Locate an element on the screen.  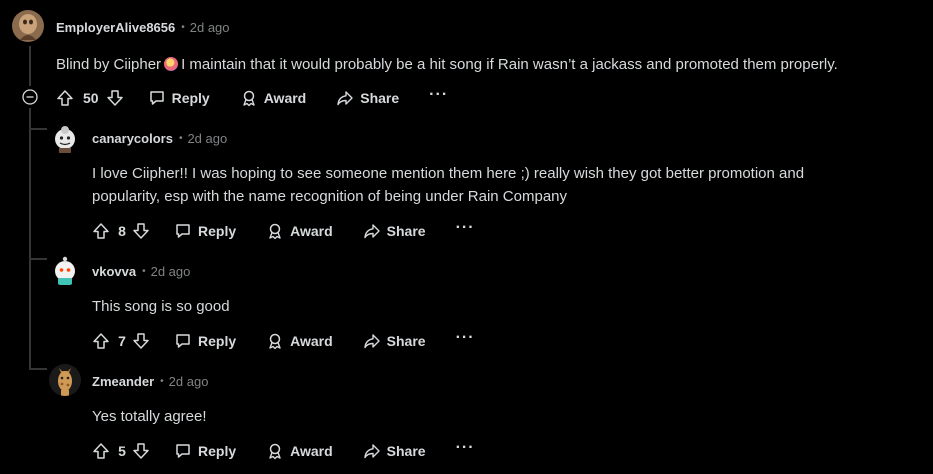
comment-body: This song is so good is located at coordinates (161, 306).